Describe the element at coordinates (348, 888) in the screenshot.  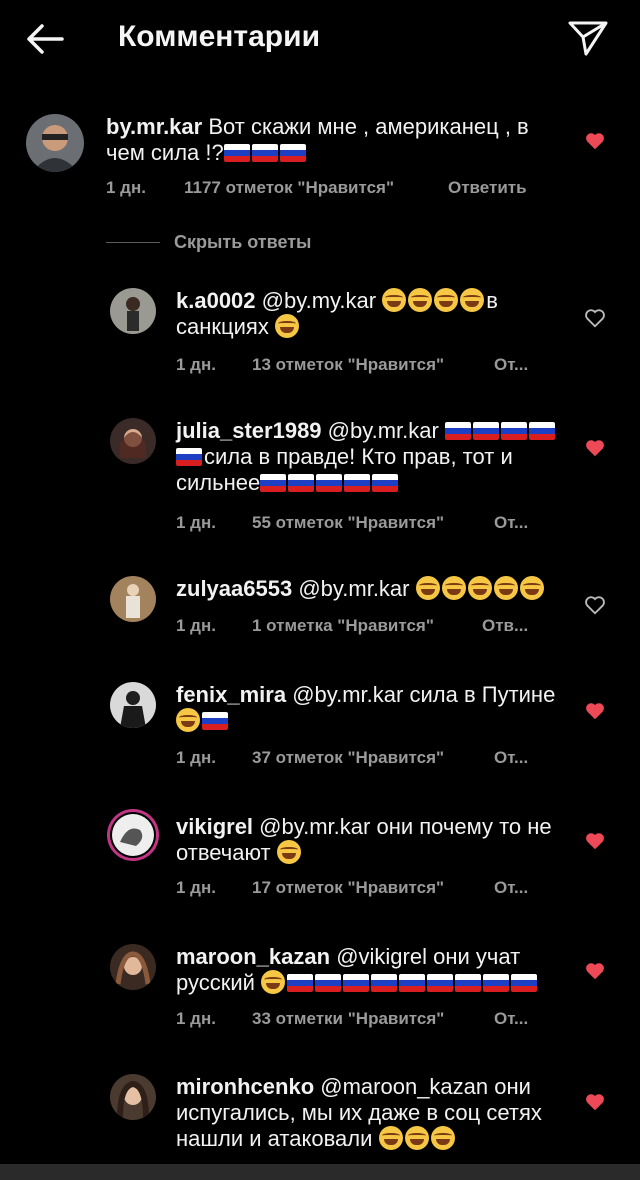
I see `reply-likes: 17 отметок "Нравится"` at that location.